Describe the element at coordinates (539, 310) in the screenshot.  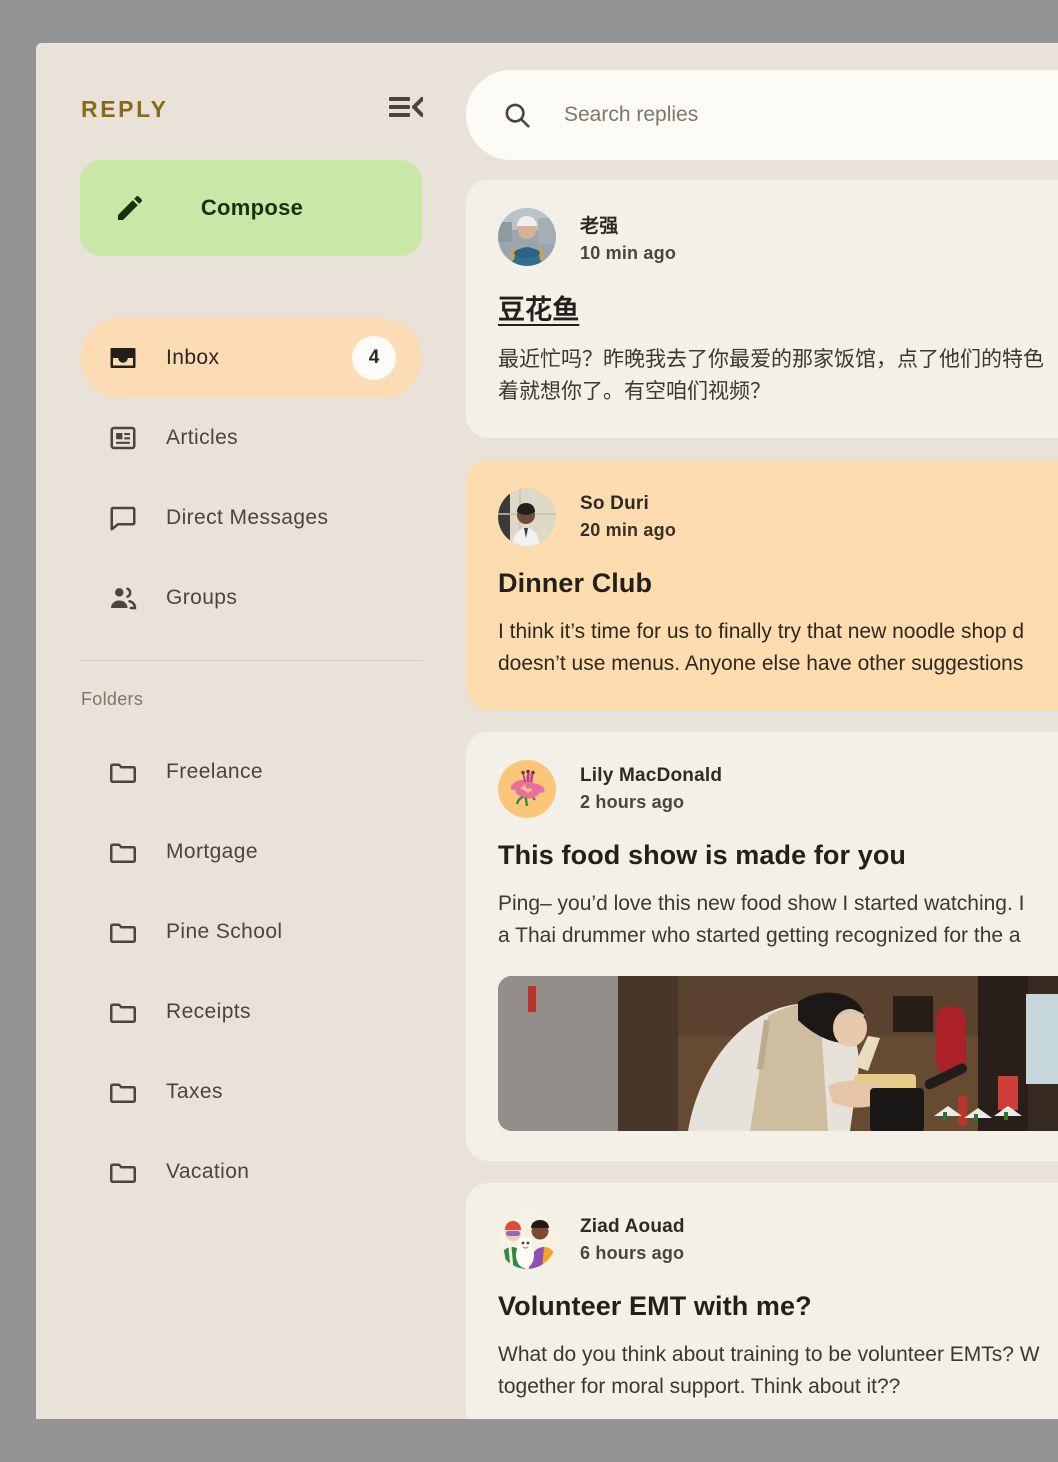
I see `message-subject: 豆花鱼` at that location.